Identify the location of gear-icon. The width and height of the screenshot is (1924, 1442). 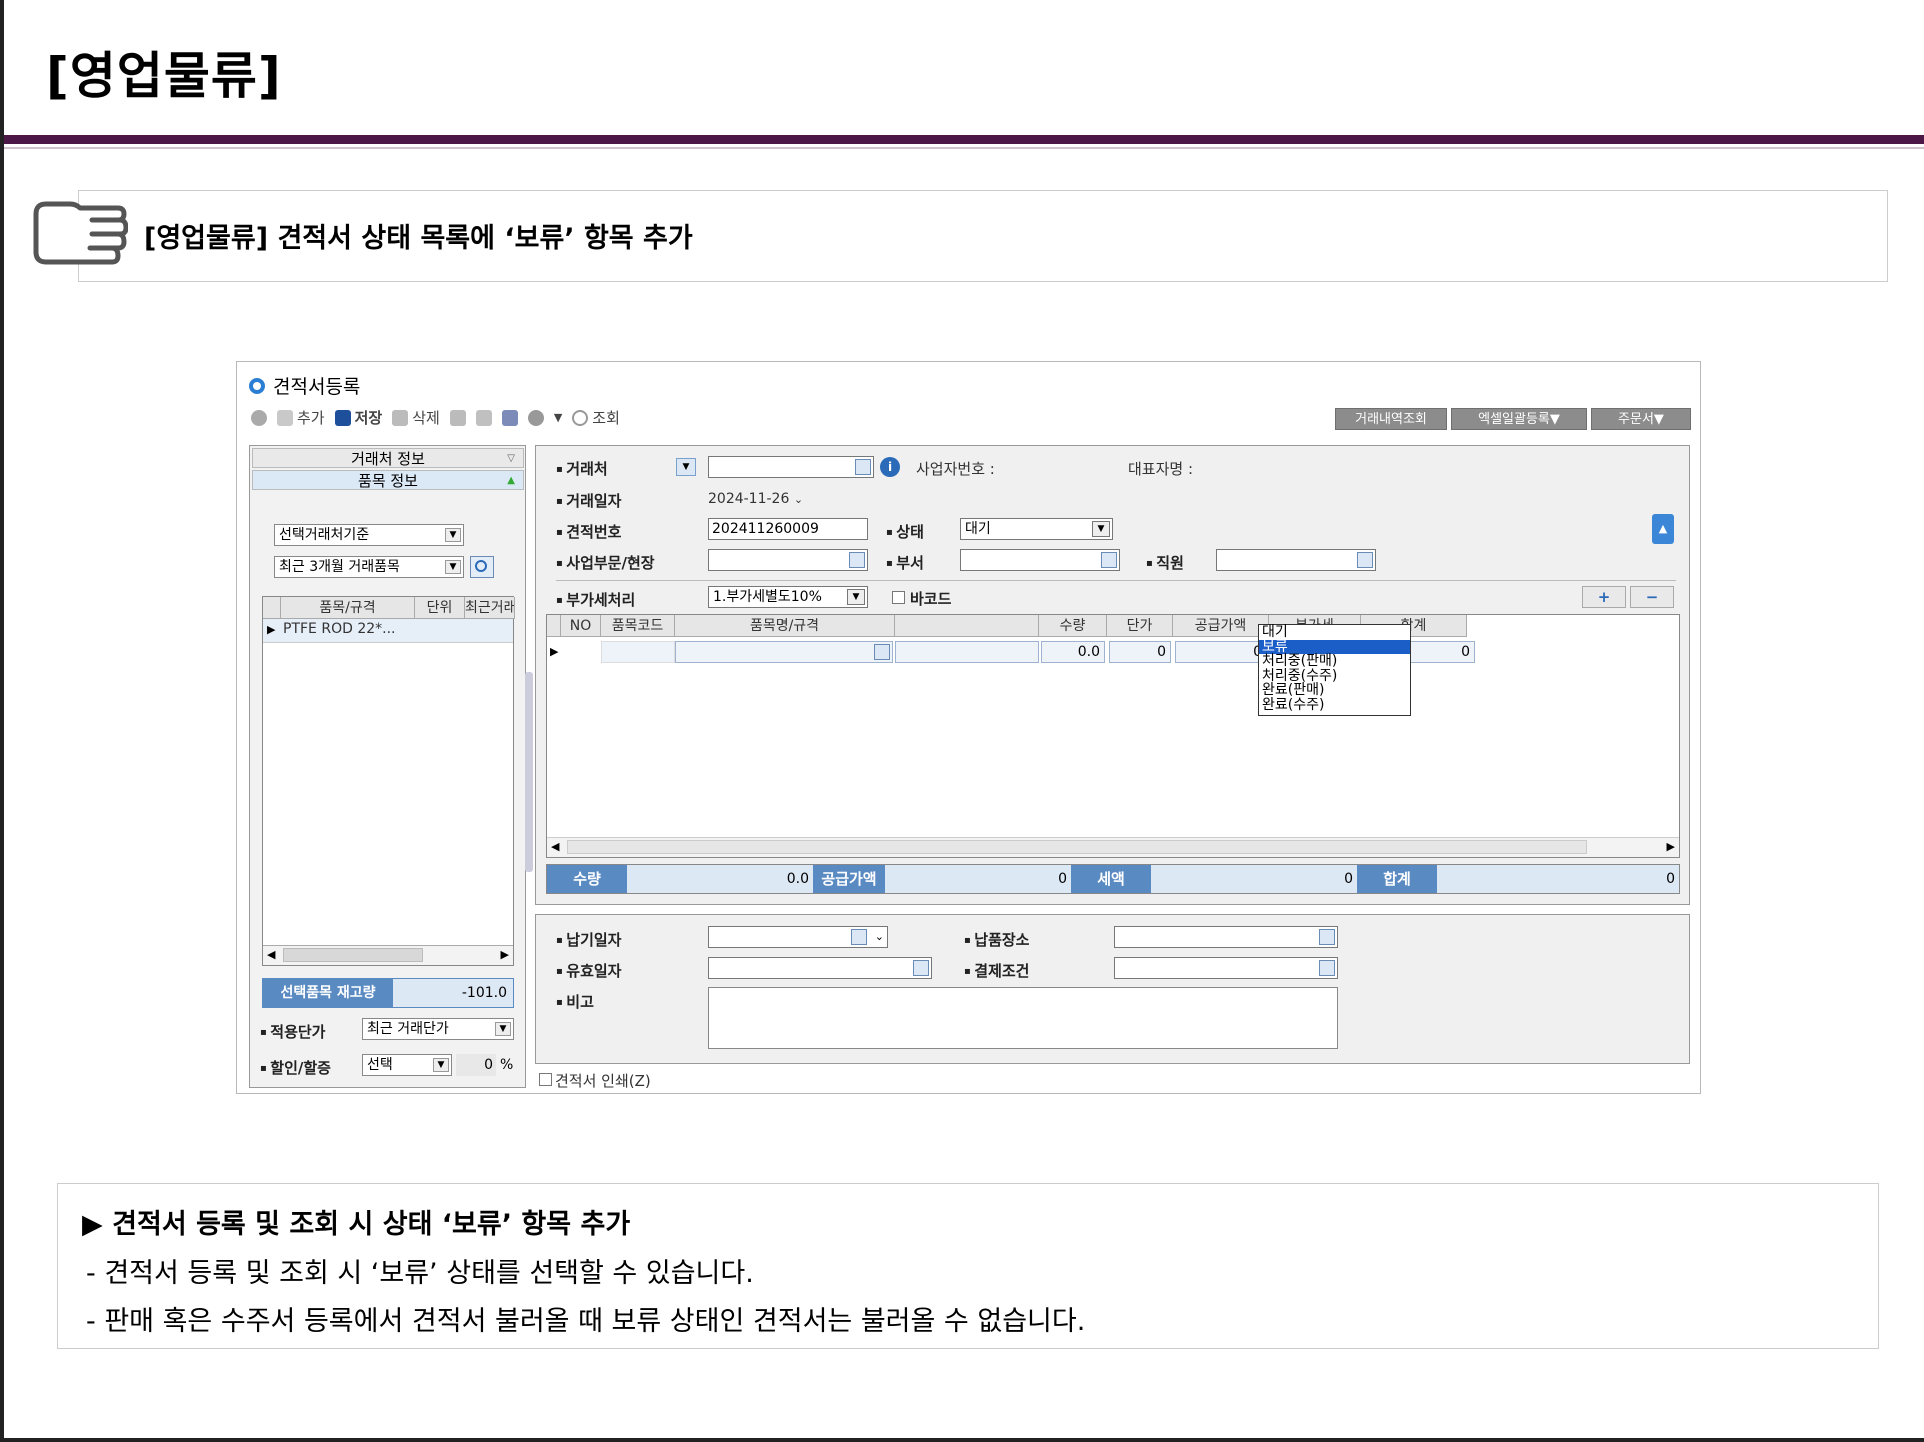
(535, 417).